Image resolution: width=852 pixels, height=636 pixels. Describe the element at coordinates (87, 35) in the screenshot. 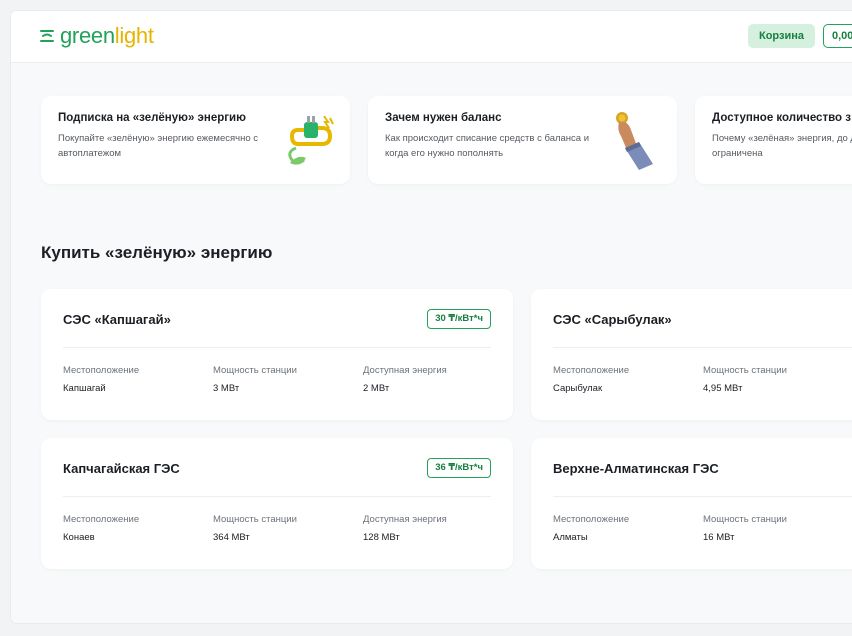

I see `logo-text-green: green` at that location.